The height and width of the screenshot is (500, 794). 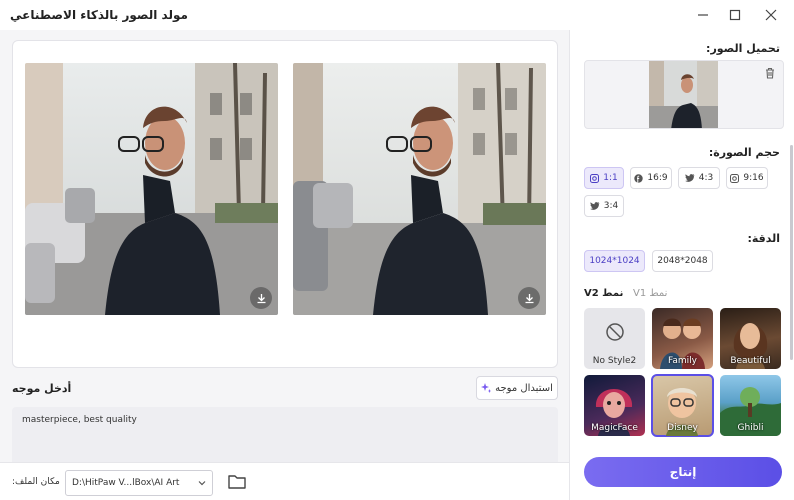 I want to click on uploaded-thumbnail, so click(x=683, y=94).